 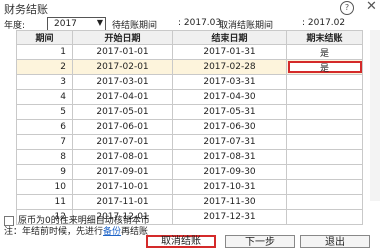 I want to click on period-cell: 3, so click(x=44, y=82).